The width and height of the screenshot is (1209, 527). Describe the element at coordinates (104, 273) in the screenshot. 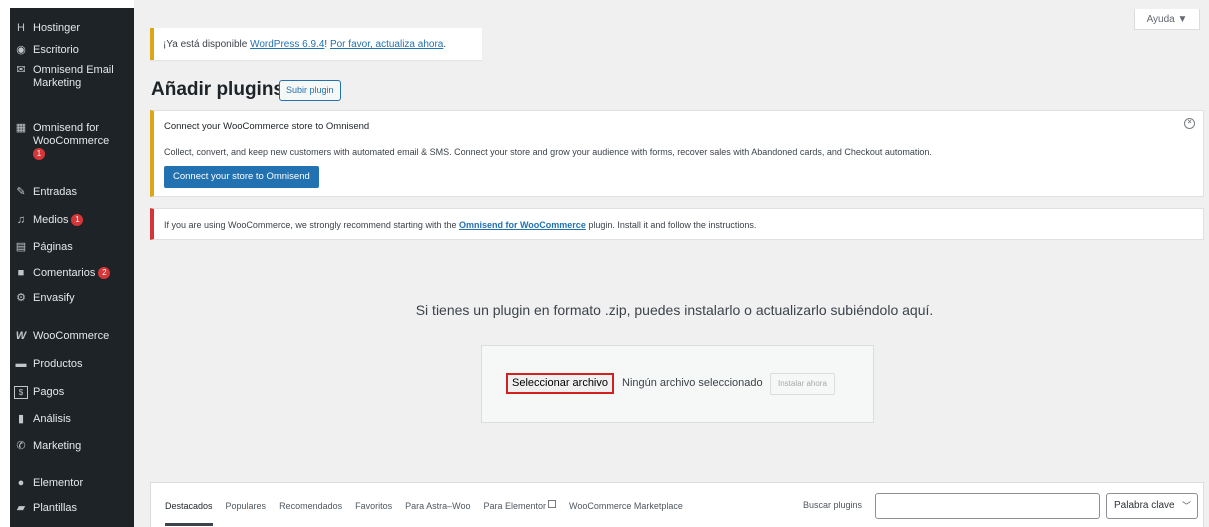

I see `notification-badge: 2` at that location.